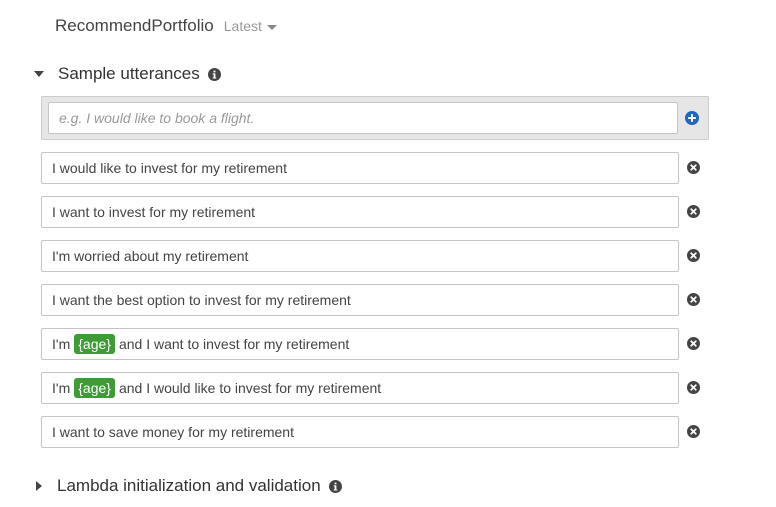  I want to click on caret-right-icon, so click(39, 486).